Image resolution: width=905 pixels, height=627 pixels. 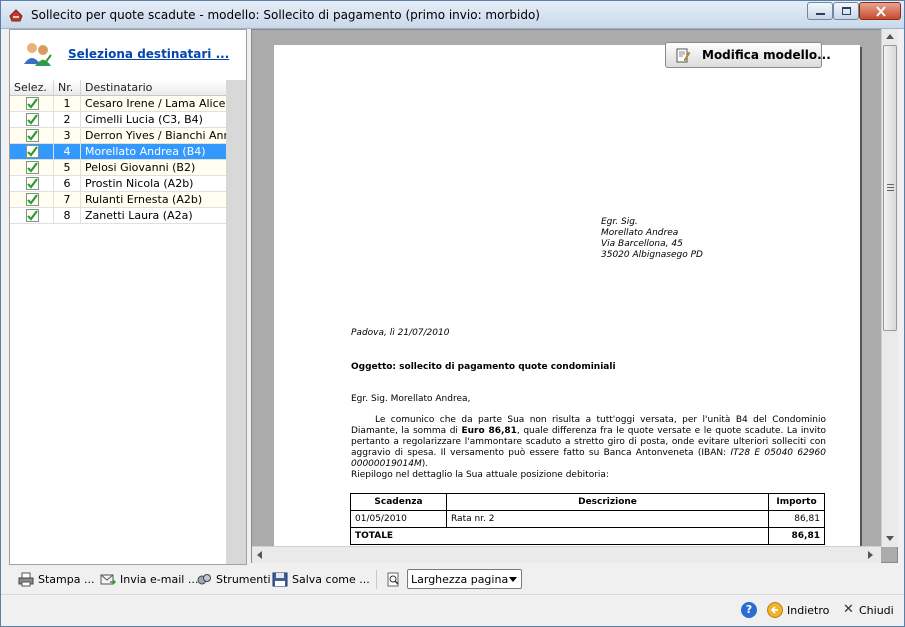 What do you see at coordinates (820, 11) in the screenshot?
I see `minimize-button` at bounding box center [820, 11].